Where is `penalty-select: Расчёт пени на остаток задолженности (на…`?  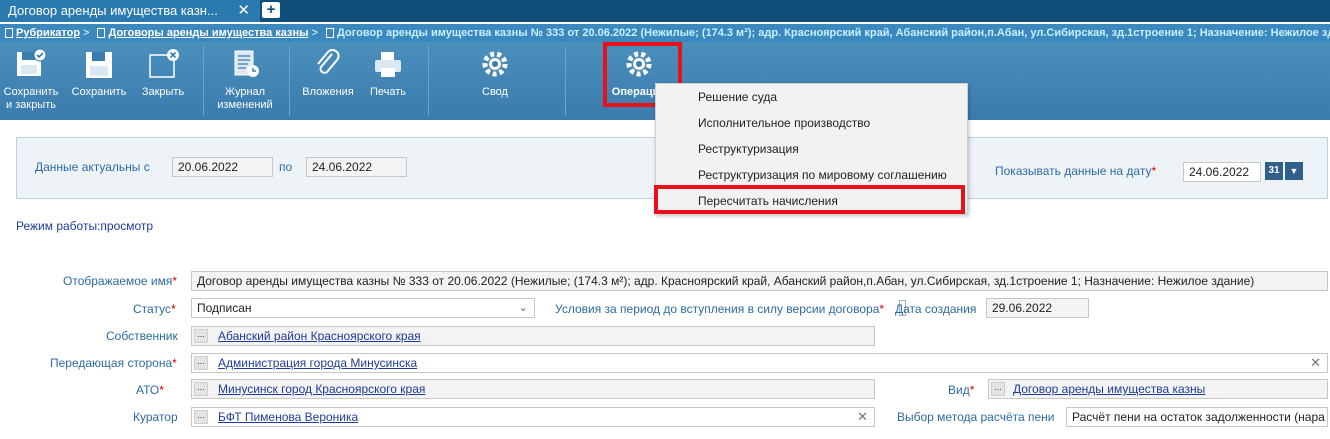
penalty-select: Расчёт пени на остаток задолженности (на… is located at coordinates (1197, 417).